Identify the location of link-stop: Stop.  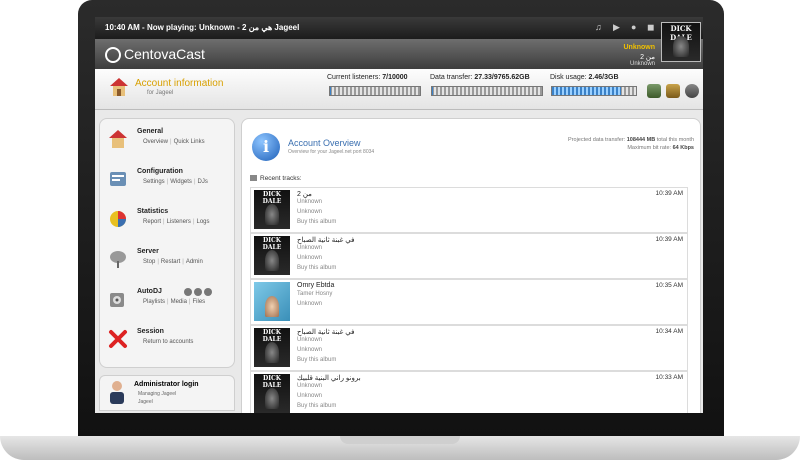
(149, 262).